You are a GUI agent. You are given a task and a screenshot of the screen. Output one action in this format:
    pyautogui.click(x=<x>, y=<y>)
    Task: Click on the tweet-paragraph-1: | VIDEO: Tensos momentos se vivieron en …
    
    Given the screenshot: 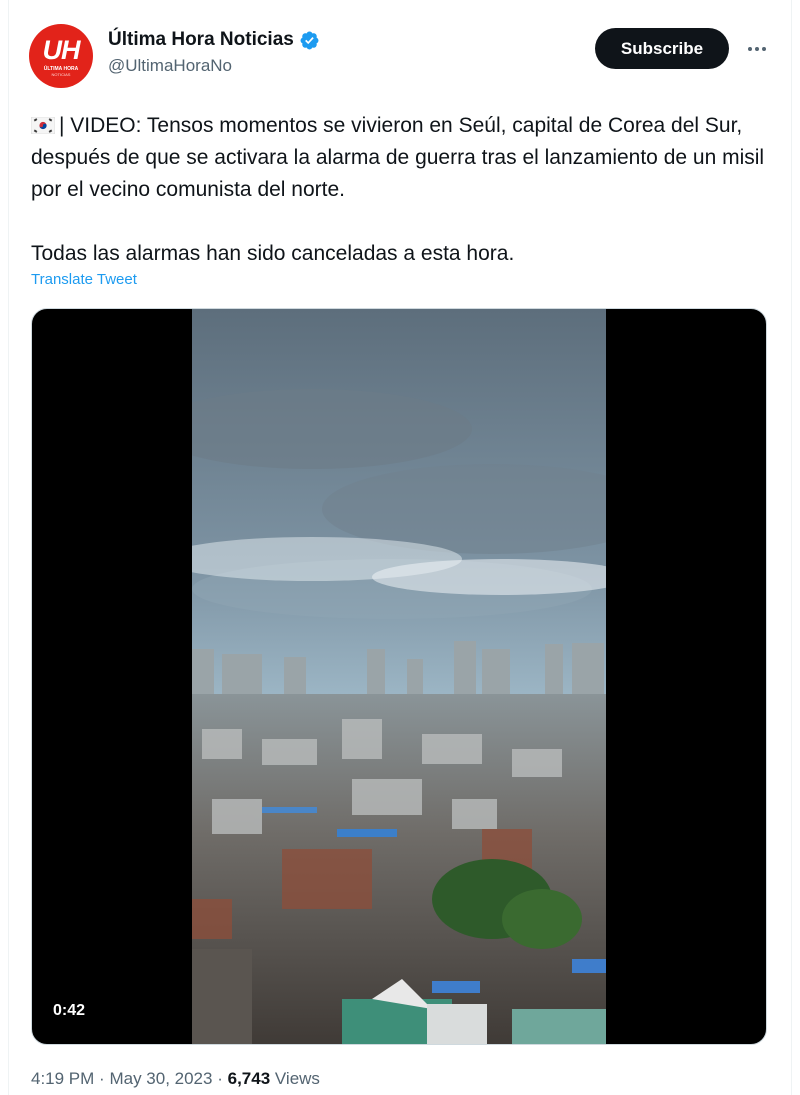 What is the action you would take?
    pyautogui.click(x=401, y=158)
    